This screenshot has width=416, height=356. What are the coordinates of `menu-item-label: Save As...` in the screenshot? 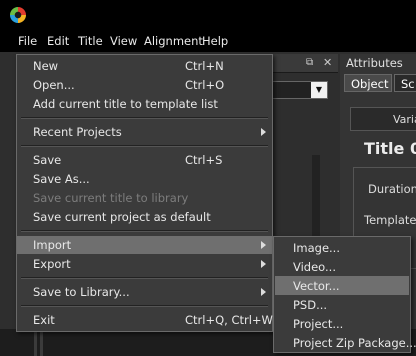 It's located at (61, 179).